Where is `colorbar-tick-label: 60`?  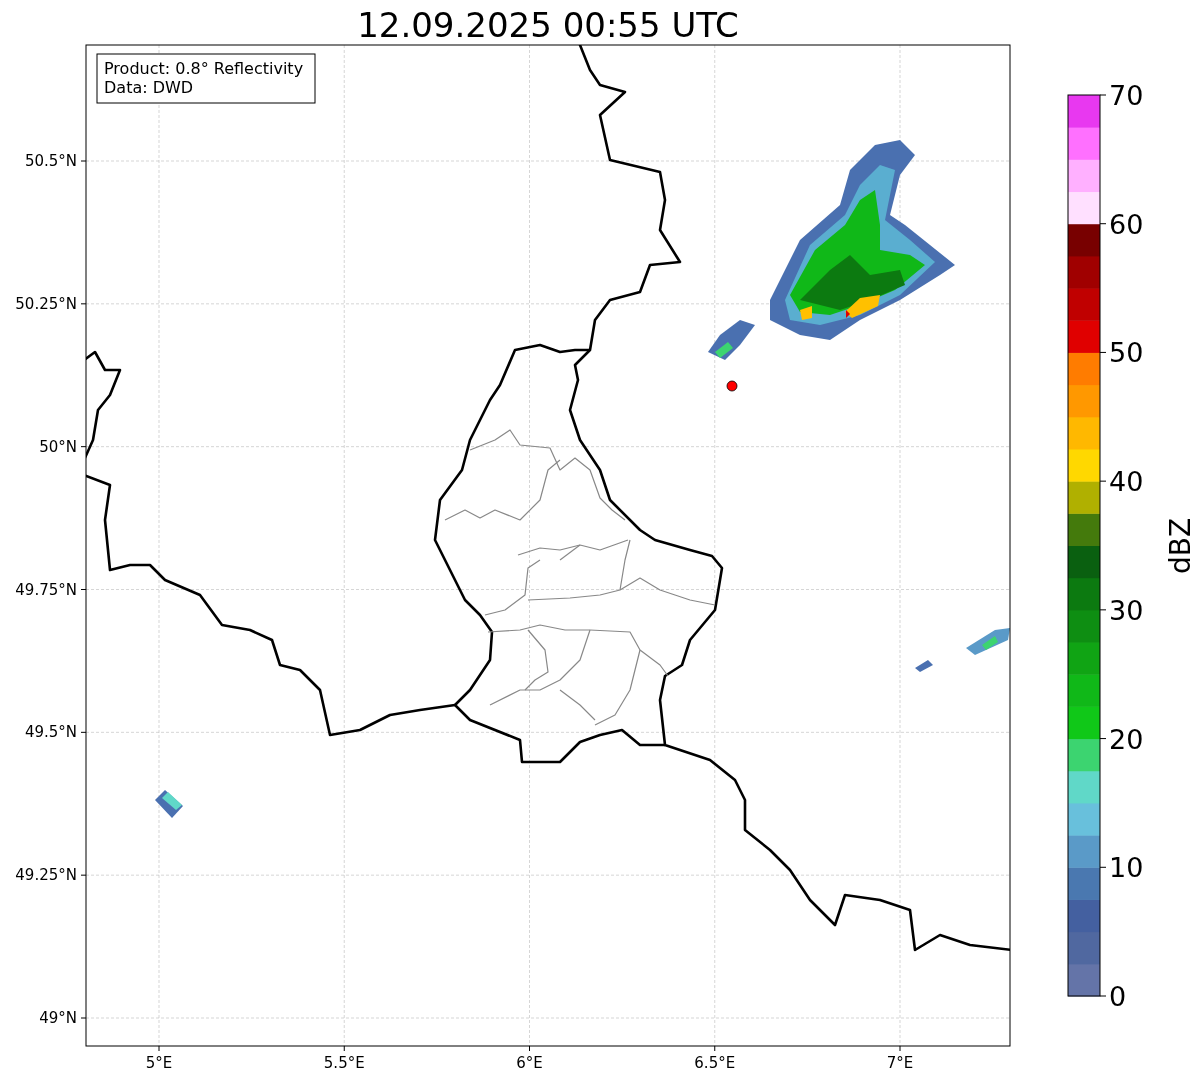
colorbar-tick-label: 60 is located at coordinates (1126, 224).